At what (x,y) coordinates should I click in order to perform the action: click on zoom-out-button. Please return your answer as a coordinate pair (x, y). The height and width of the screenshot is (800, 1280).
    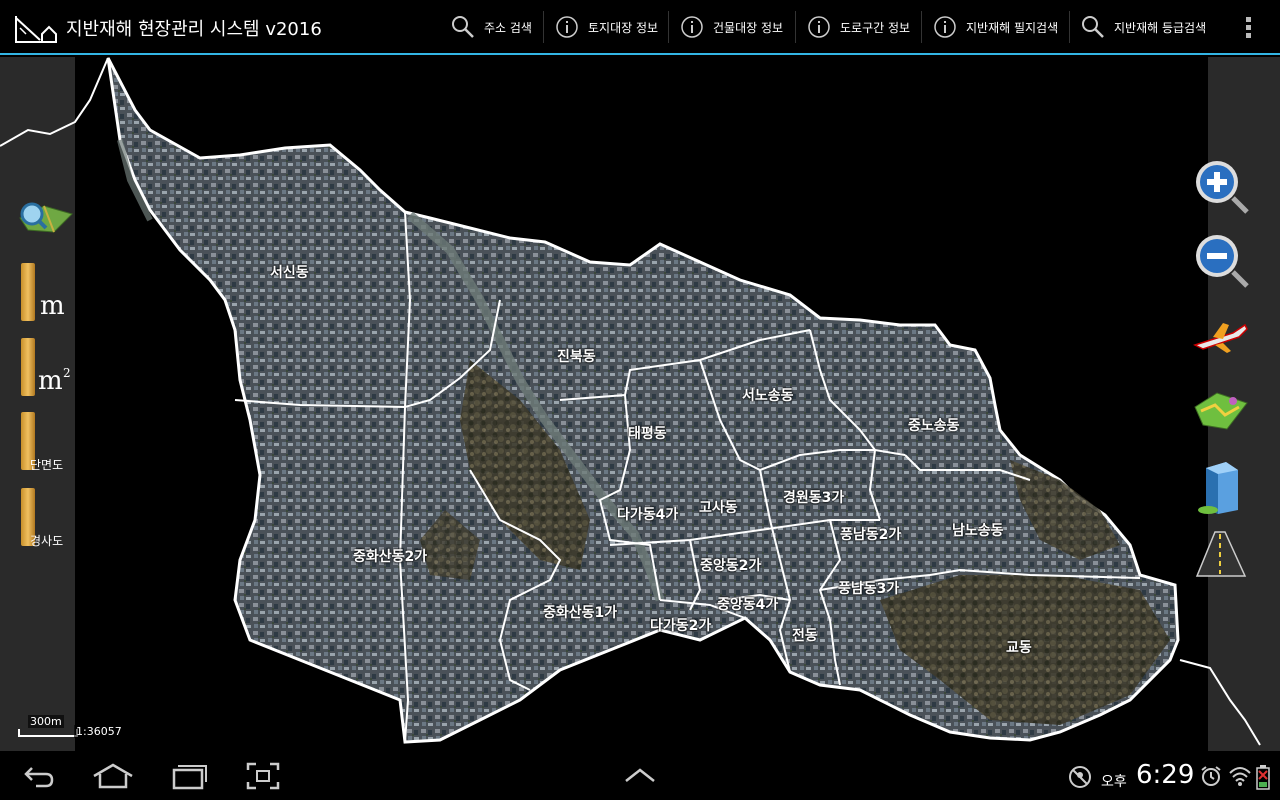
    Looking at the image, I should click on (1223, 262).